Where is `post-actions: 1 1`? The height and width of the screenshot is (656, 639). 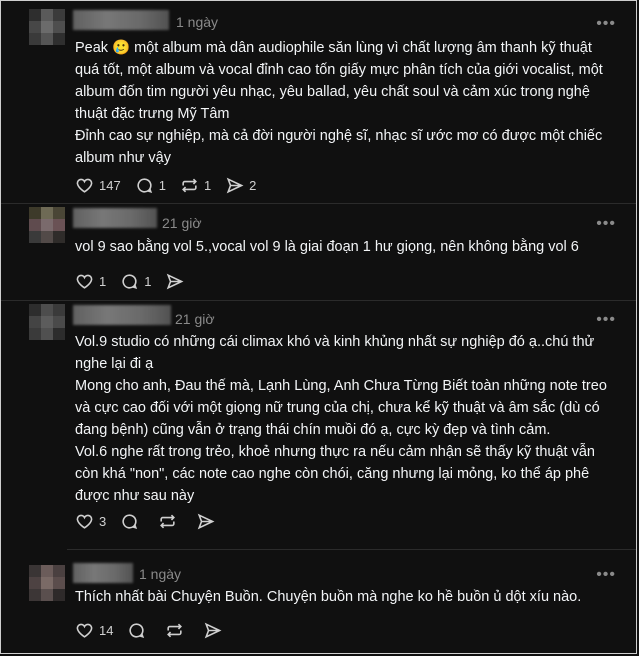 post-actions: 1 1 is located at coordinates (142, 281).